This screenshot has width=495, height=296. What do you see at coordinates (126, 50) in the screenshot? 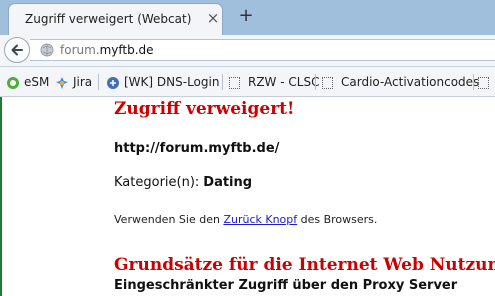
I see `url-domain: myftb.de` at bounding box center [126, 50].